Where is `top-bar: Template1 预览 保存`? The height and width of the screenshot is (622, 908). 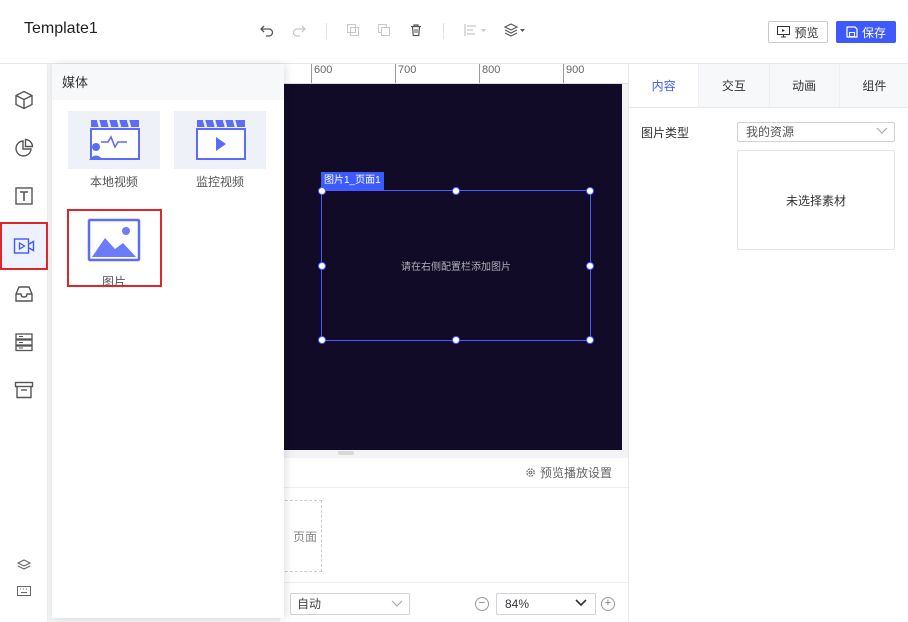 top-bar: Template1 预览 保存 is located at coordinates (454, 32).